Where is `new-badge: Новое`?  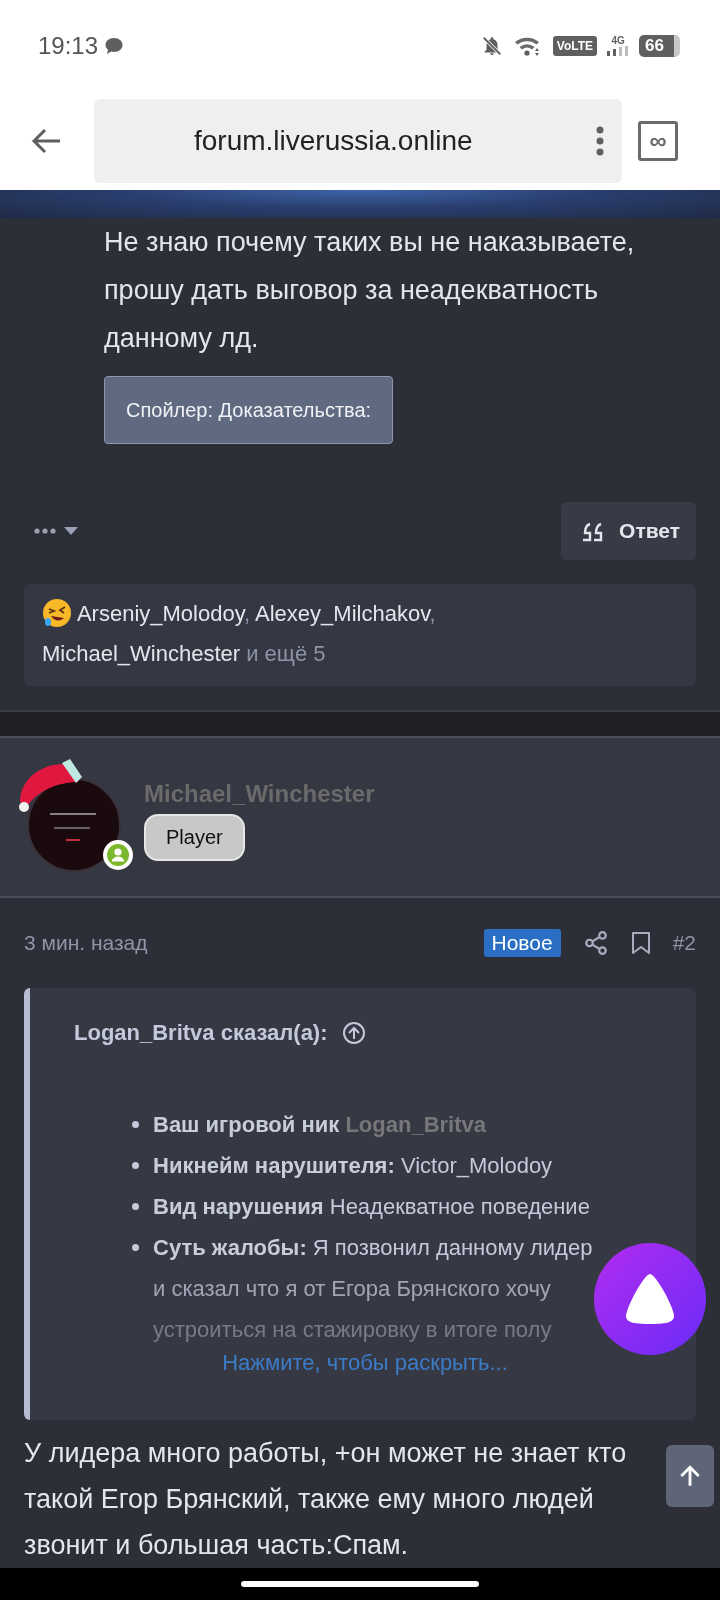
new-badge: Новое is located at coordinates (522, 943).